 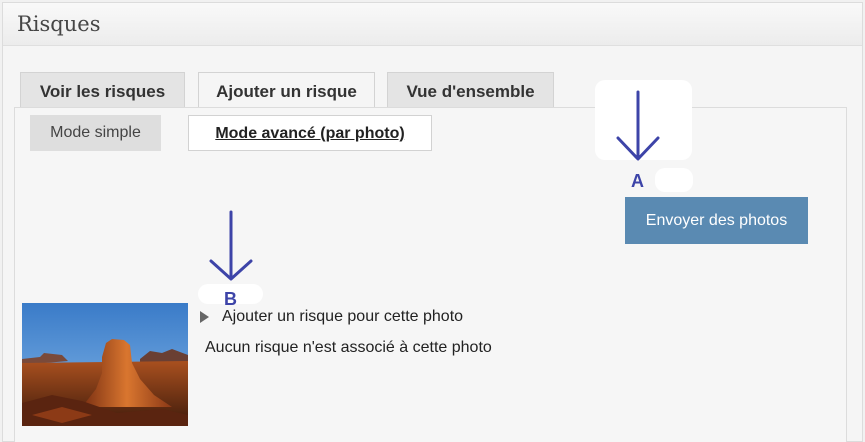 I want to click on annotation-label-b: B, so click(x=230, y=299).